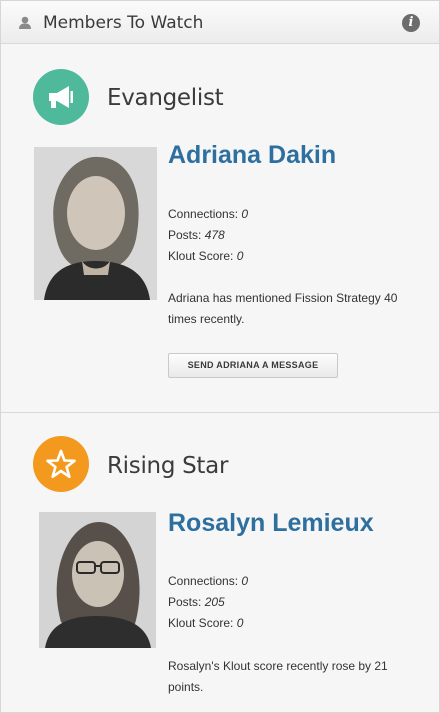  Describe the element at coordinates (61, 97) in the screenshot. I see `megaphone-icon` at that location.